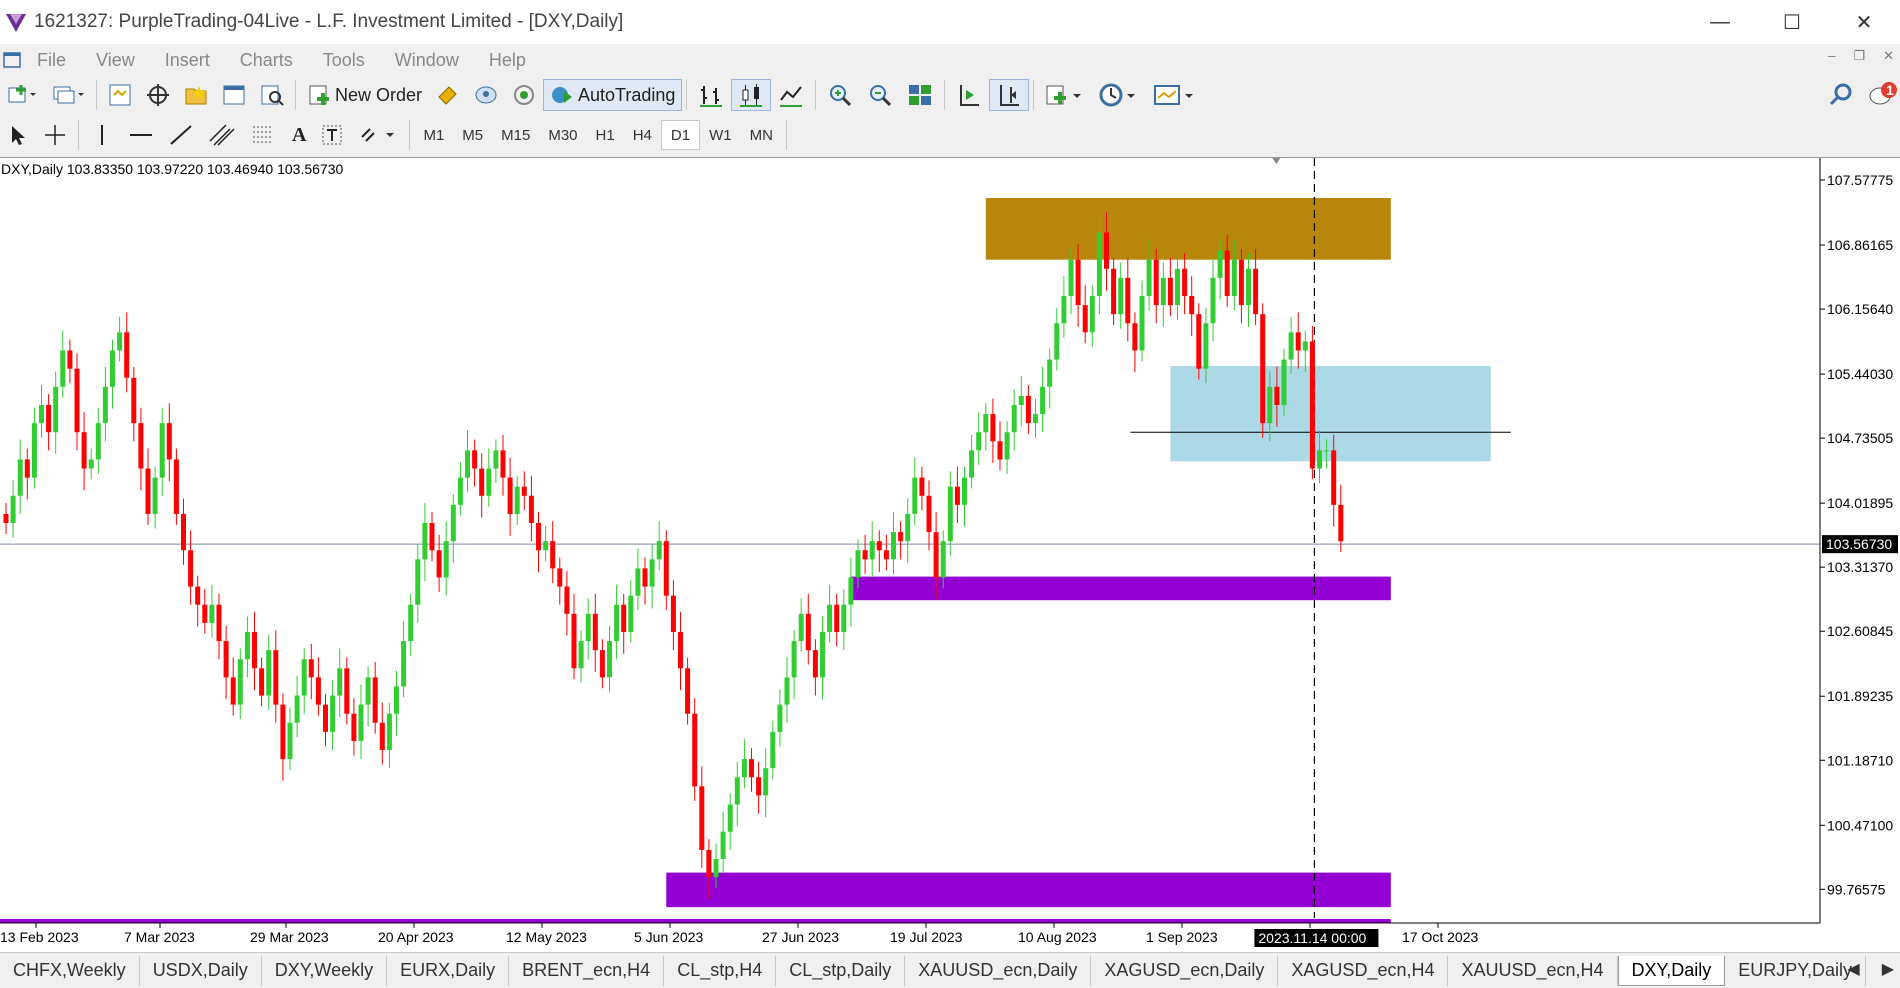 This screenshot has height=988, width=1900. Describe the element at coordinates (880, 95) in the screenshot. I see `zoom-out-icon` at that location.